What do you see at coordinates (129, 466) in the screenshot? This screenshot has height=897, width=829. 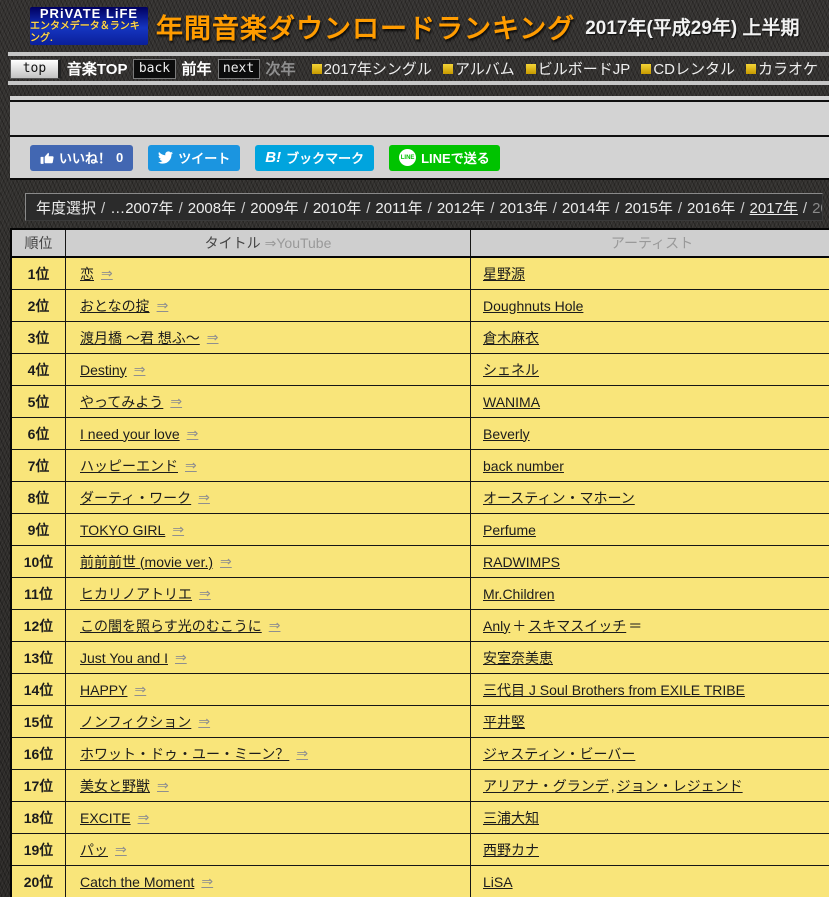 I see `title-link: ハッピーエンド` at bounding box center [129, 466].